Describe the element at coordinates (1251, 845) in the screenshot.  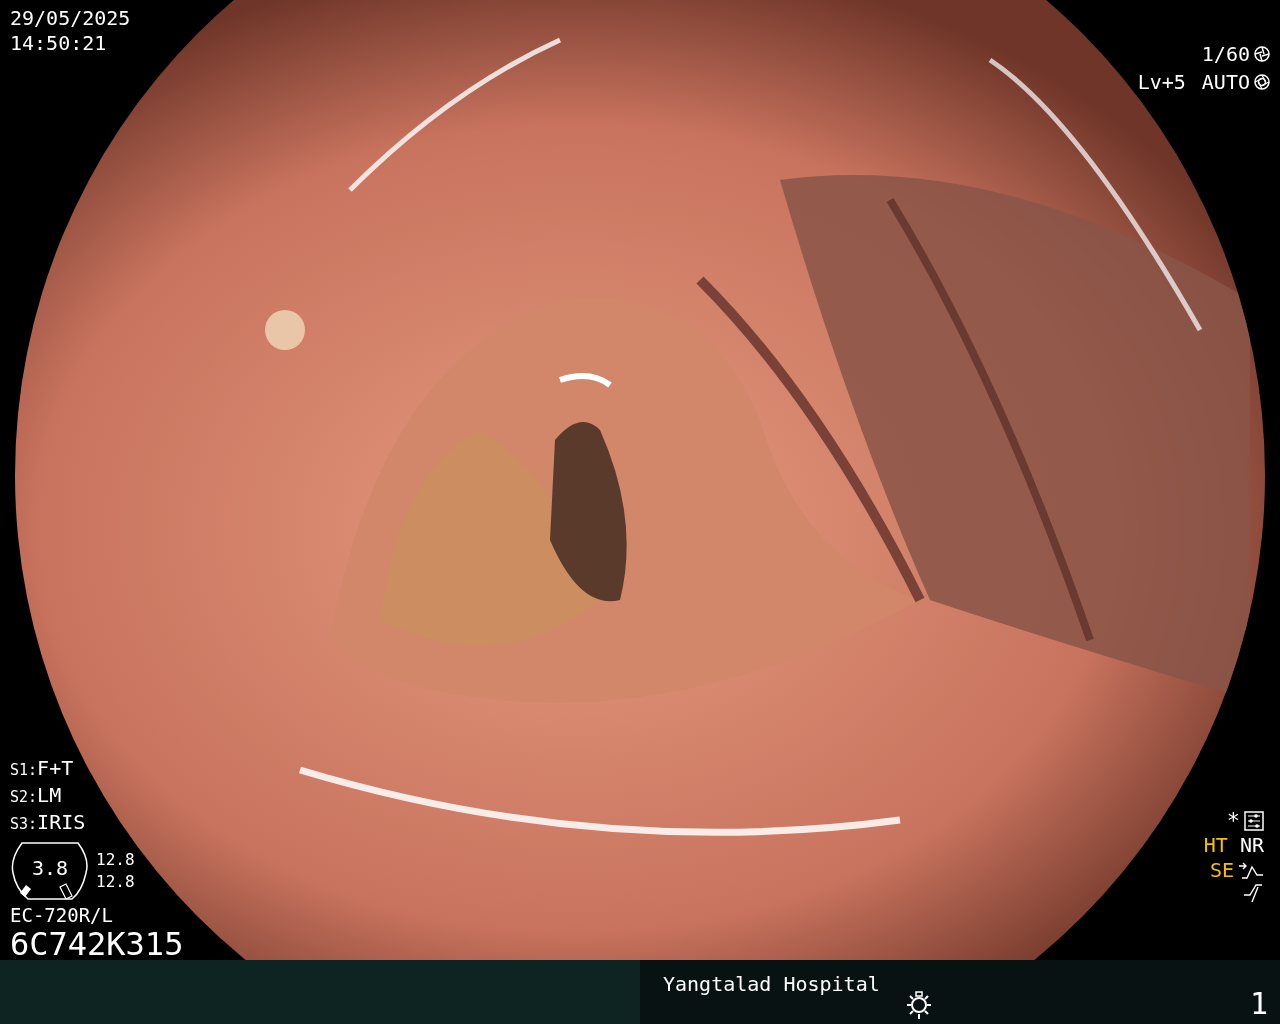
I see `mode-indicator: NR` at that location.